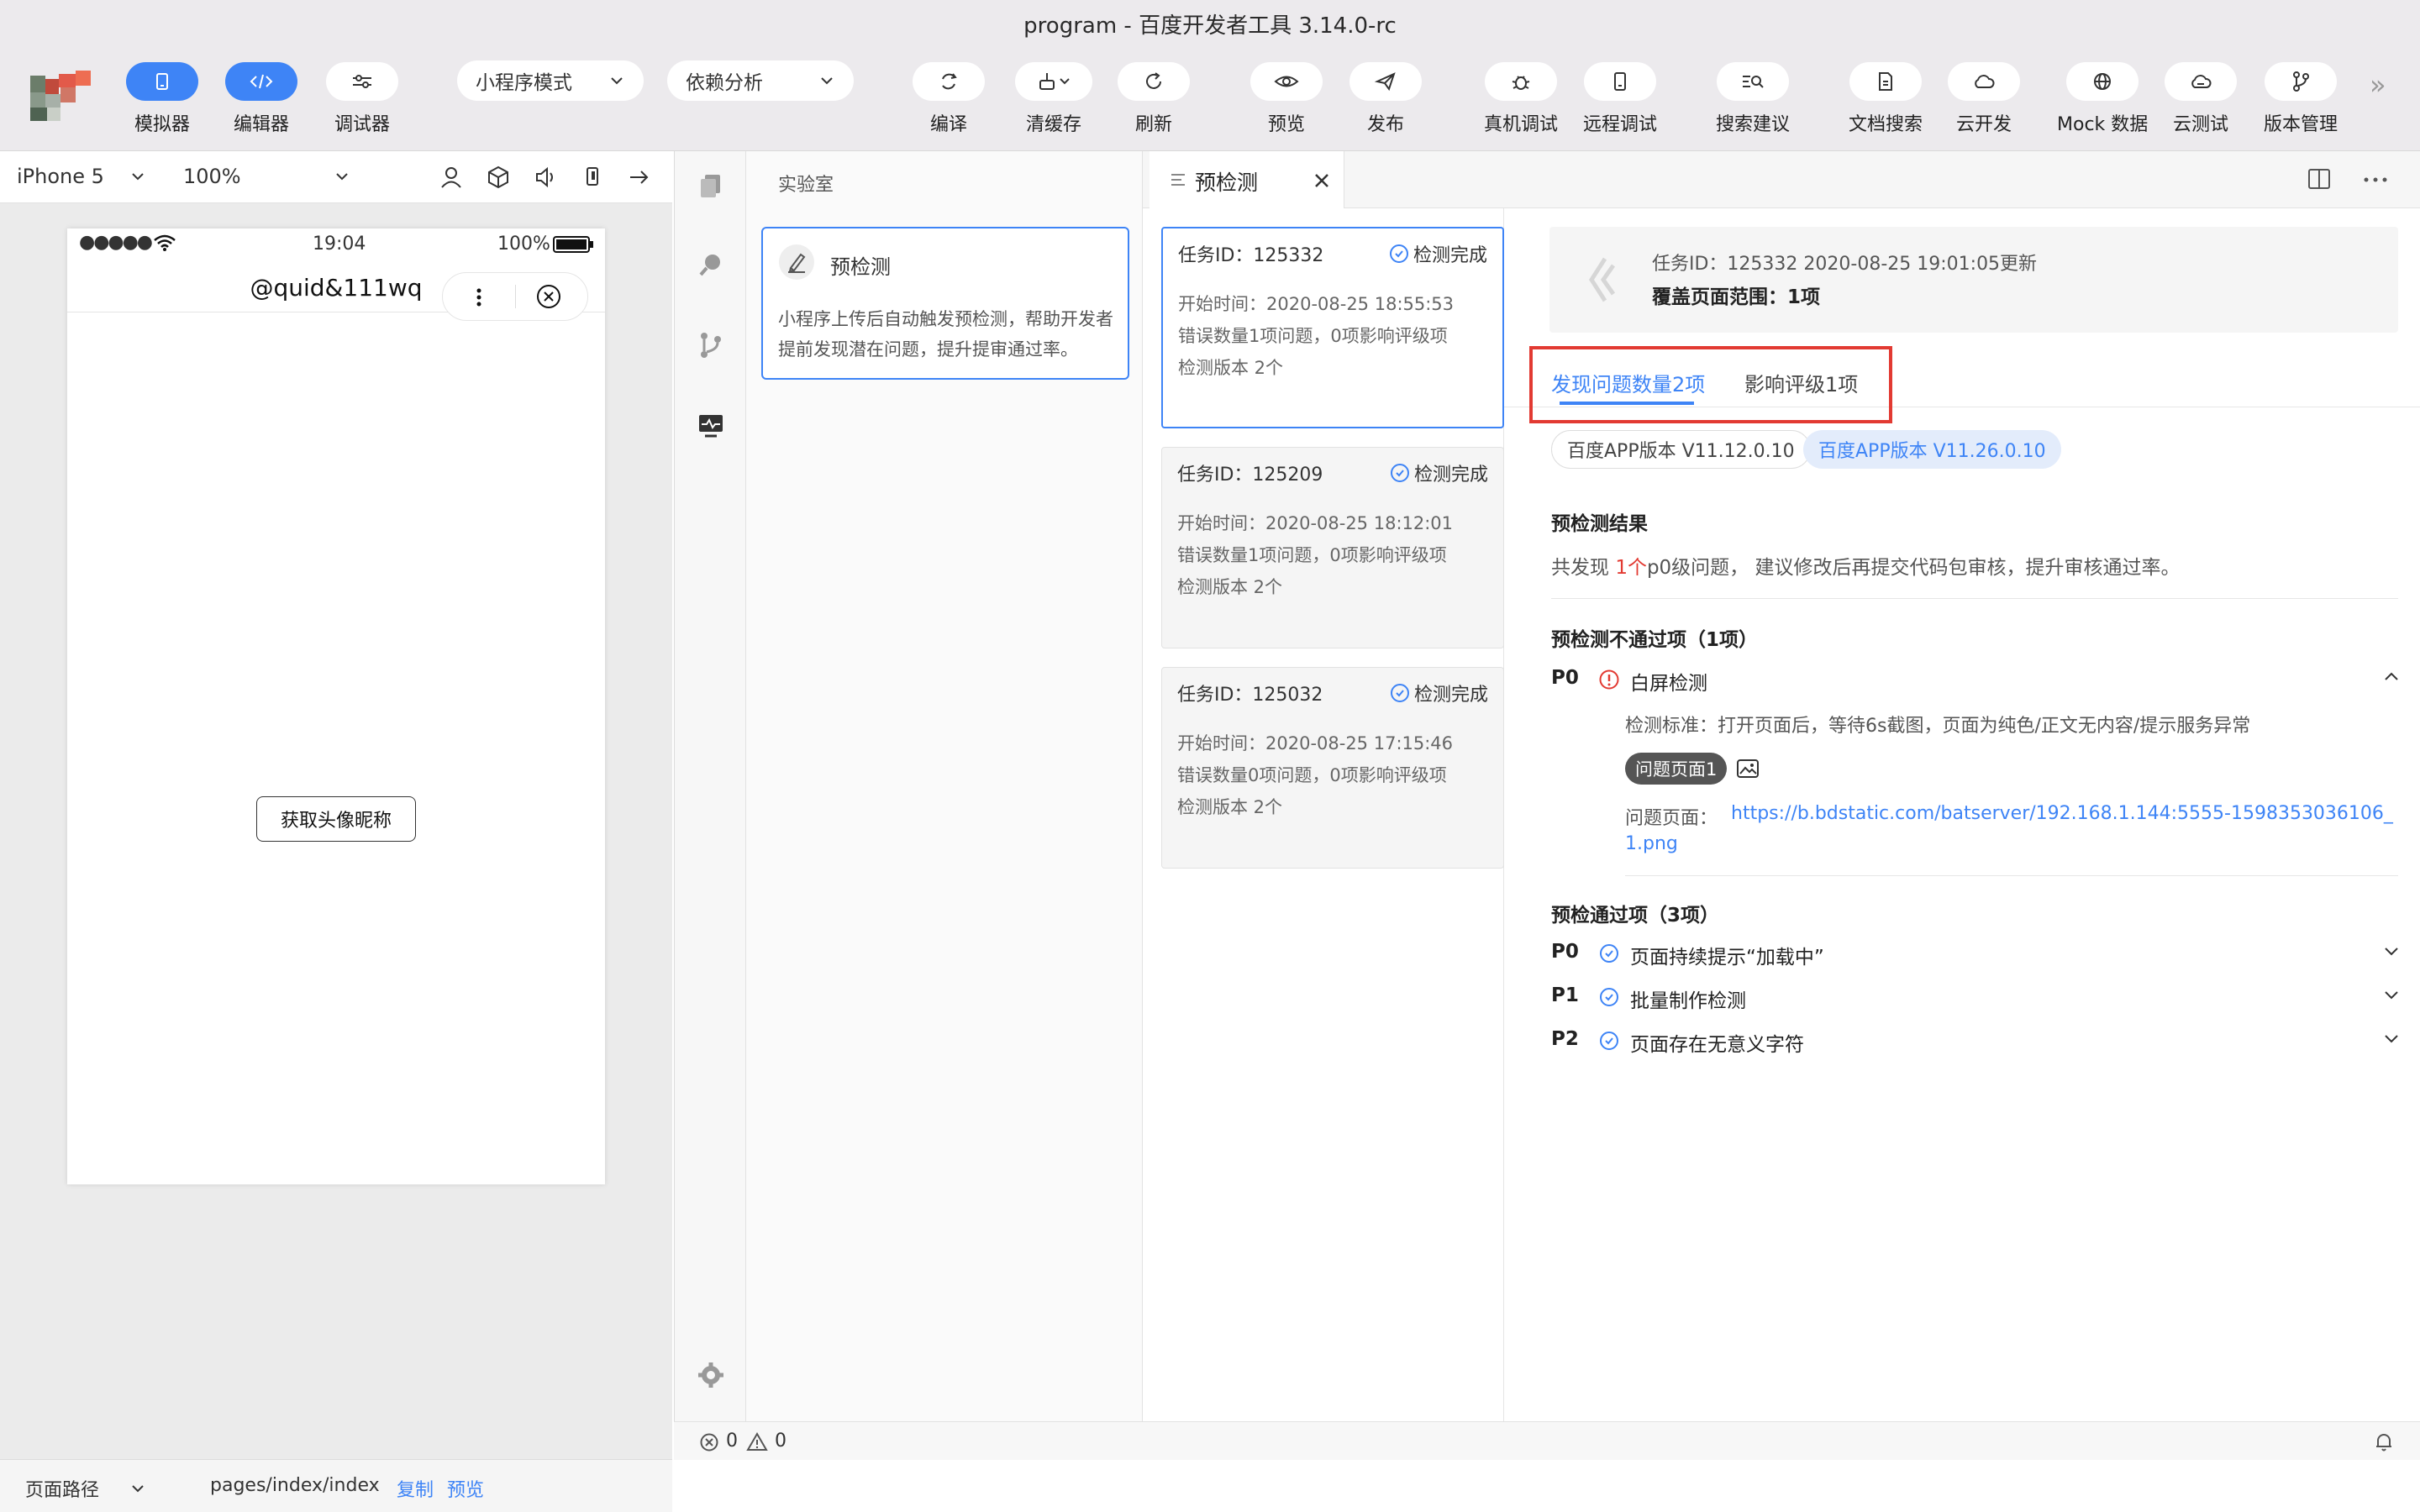  I want to click on refresh-label: 刷新, so click(1153, 124).